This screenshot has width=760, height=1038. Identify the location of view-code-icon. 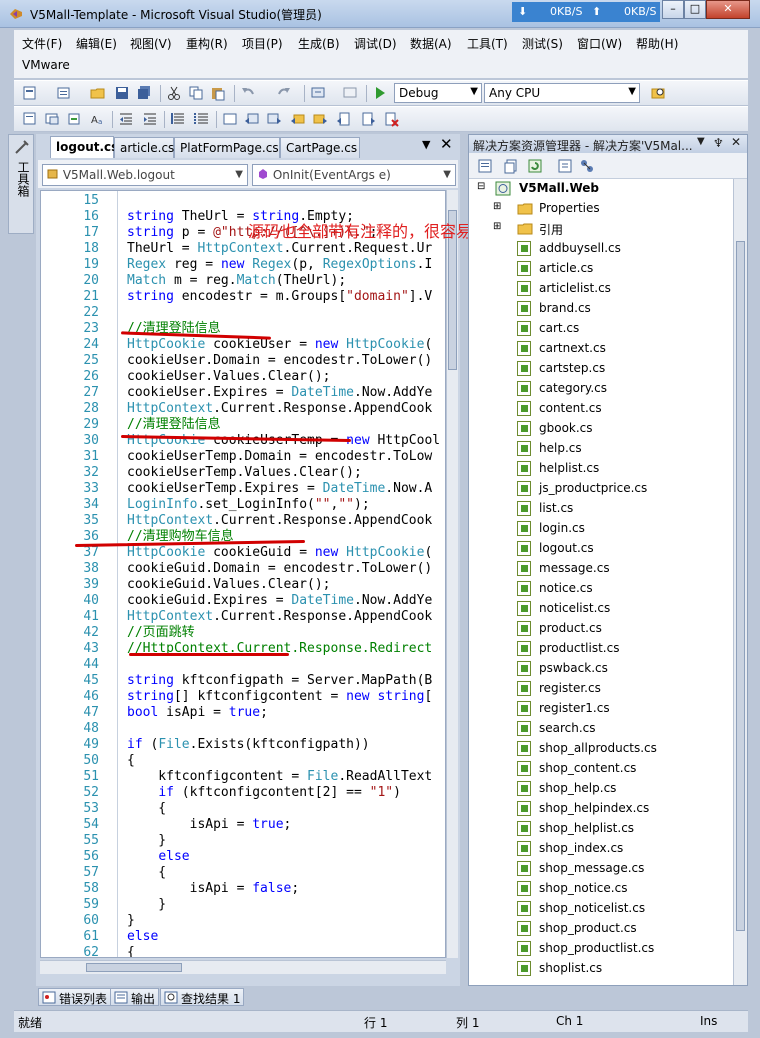
(565, 166).